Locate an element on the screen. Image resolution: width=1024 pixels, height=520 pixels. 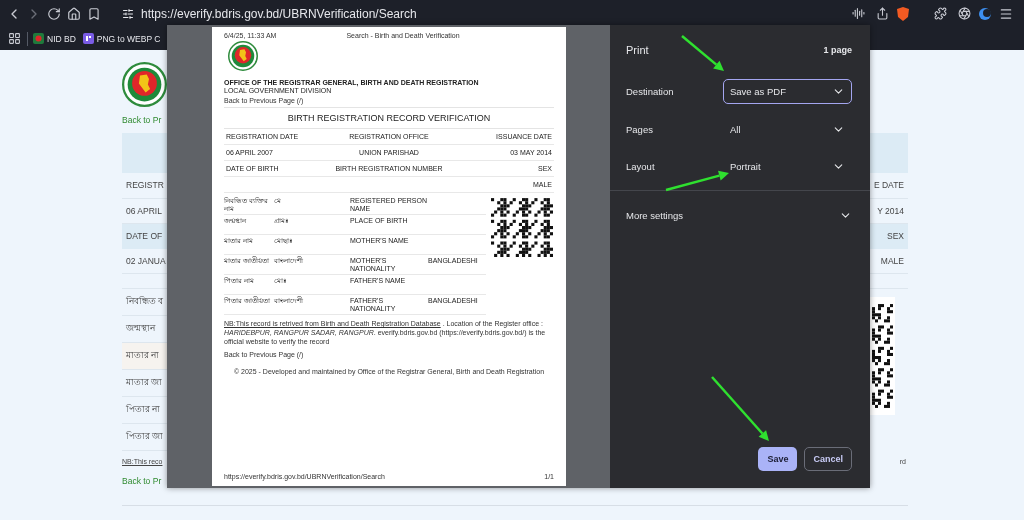
table-cell-text: মাতার জা is located at coordinates (144, 382).